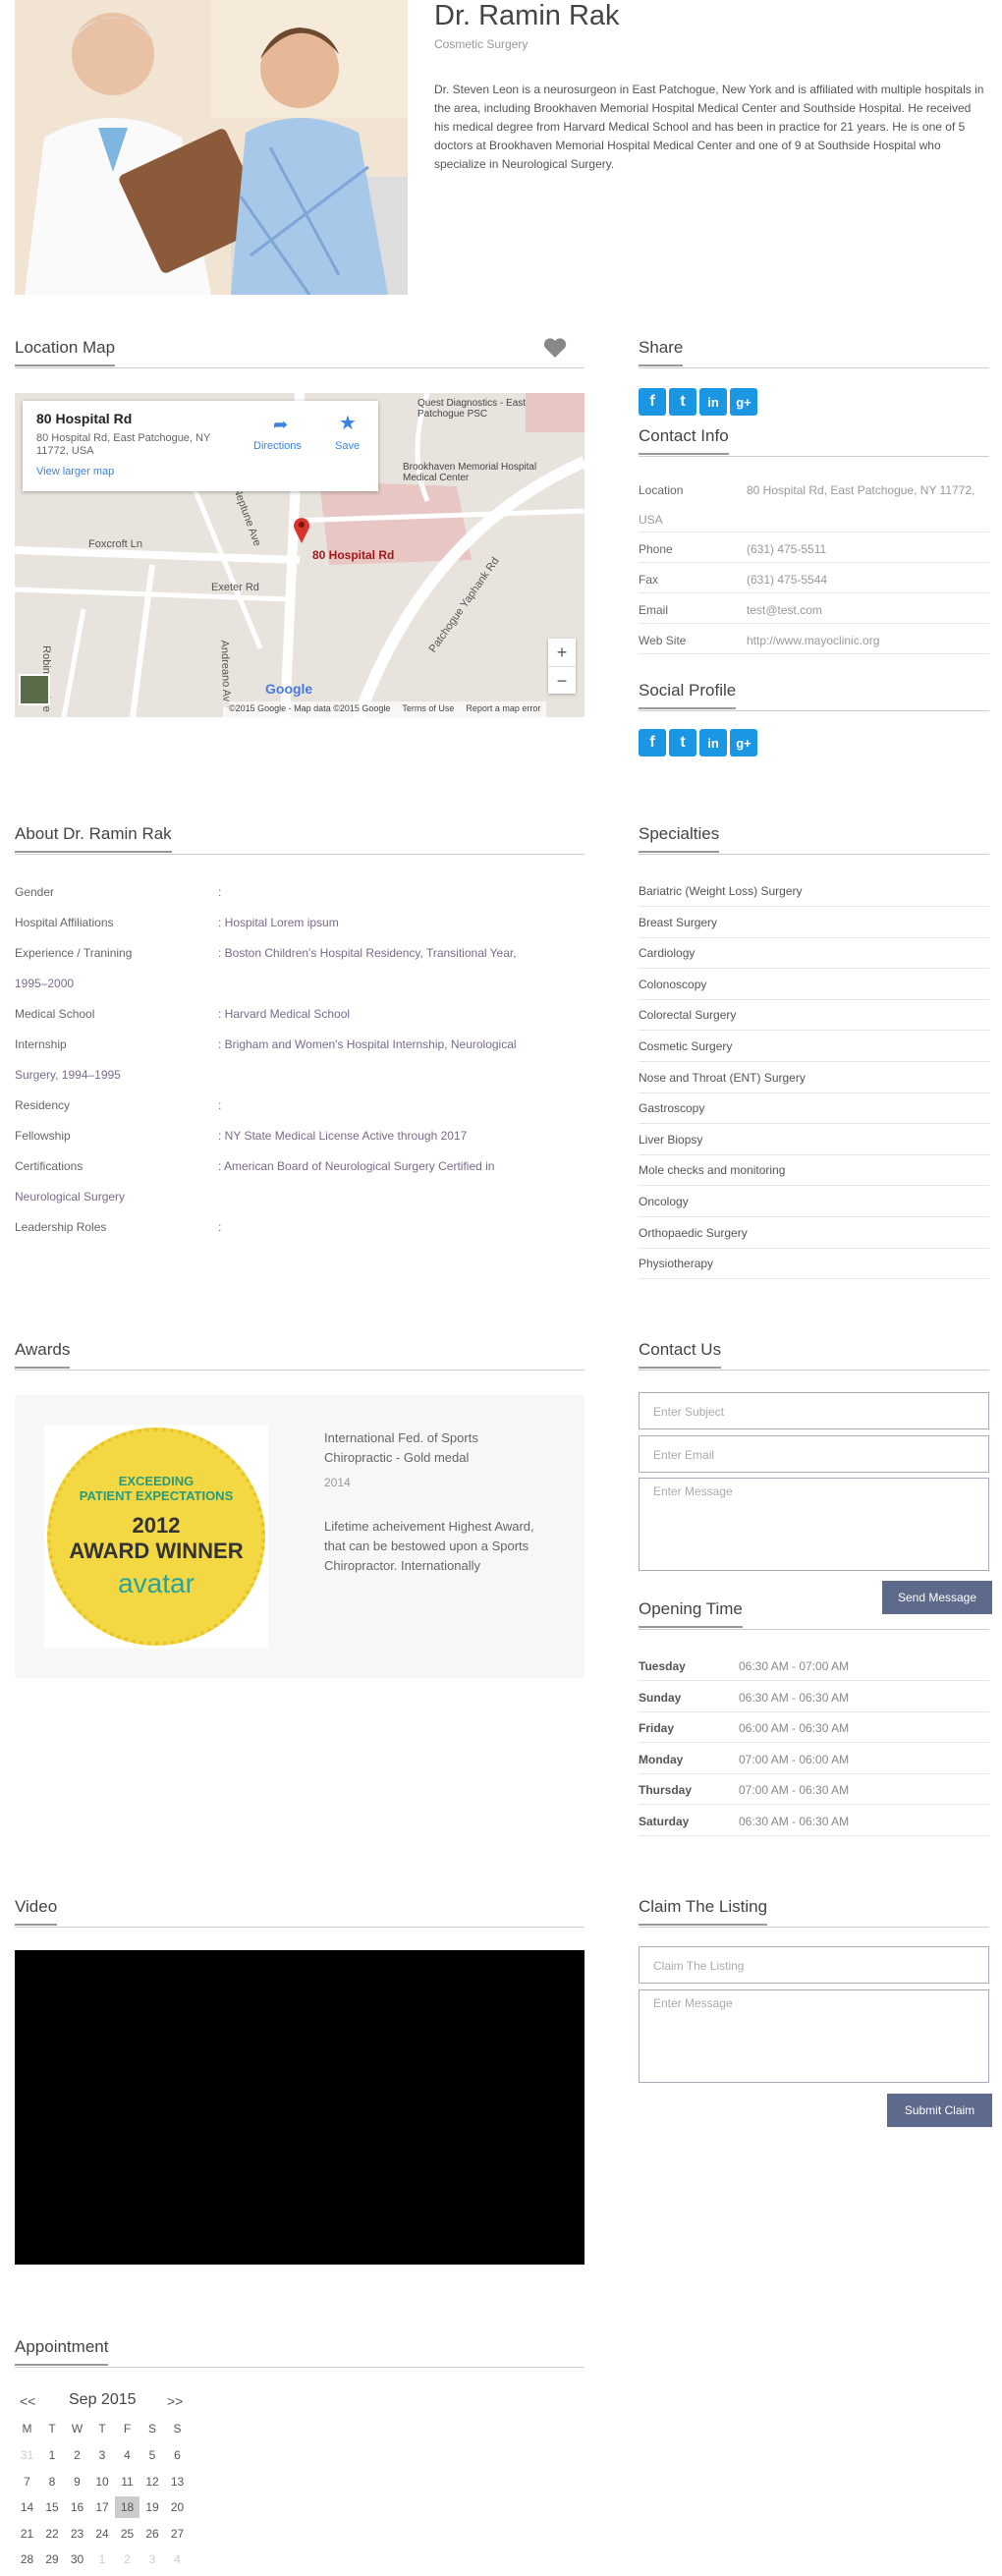 The height and width of the screenshot is (2576, 1002). Describe the element at coordinates (55, 1014) in the screenshot. I see `about-label: Medical School` at that location.